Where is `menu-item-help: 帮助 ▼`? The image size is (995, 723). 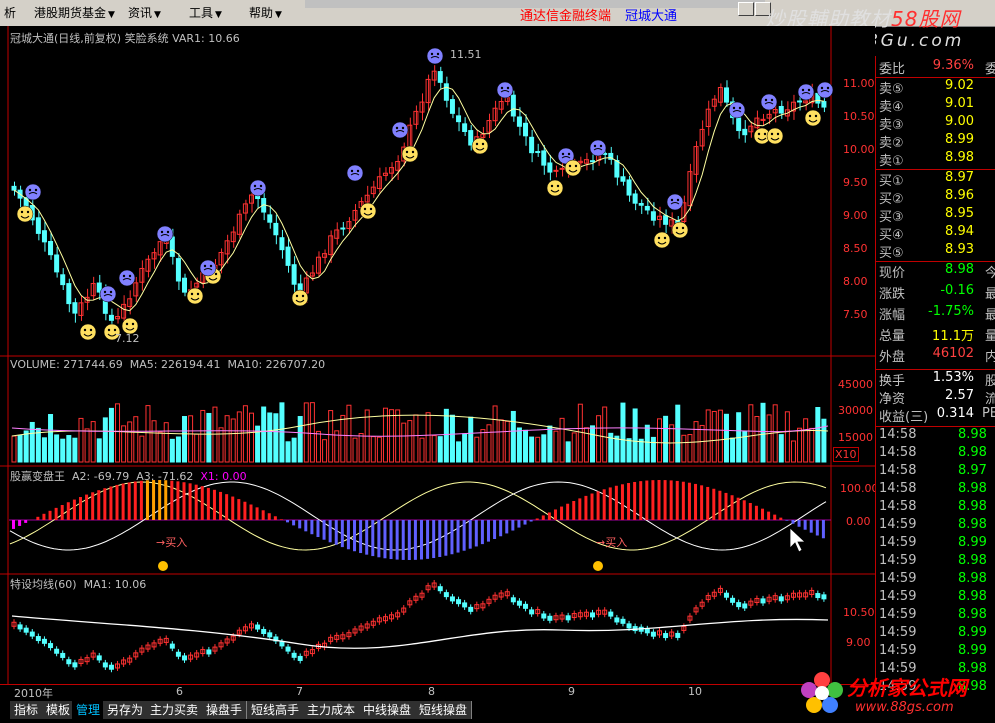
menu-item-help: 帮助 ▼ is located at coordinates (265, 13).